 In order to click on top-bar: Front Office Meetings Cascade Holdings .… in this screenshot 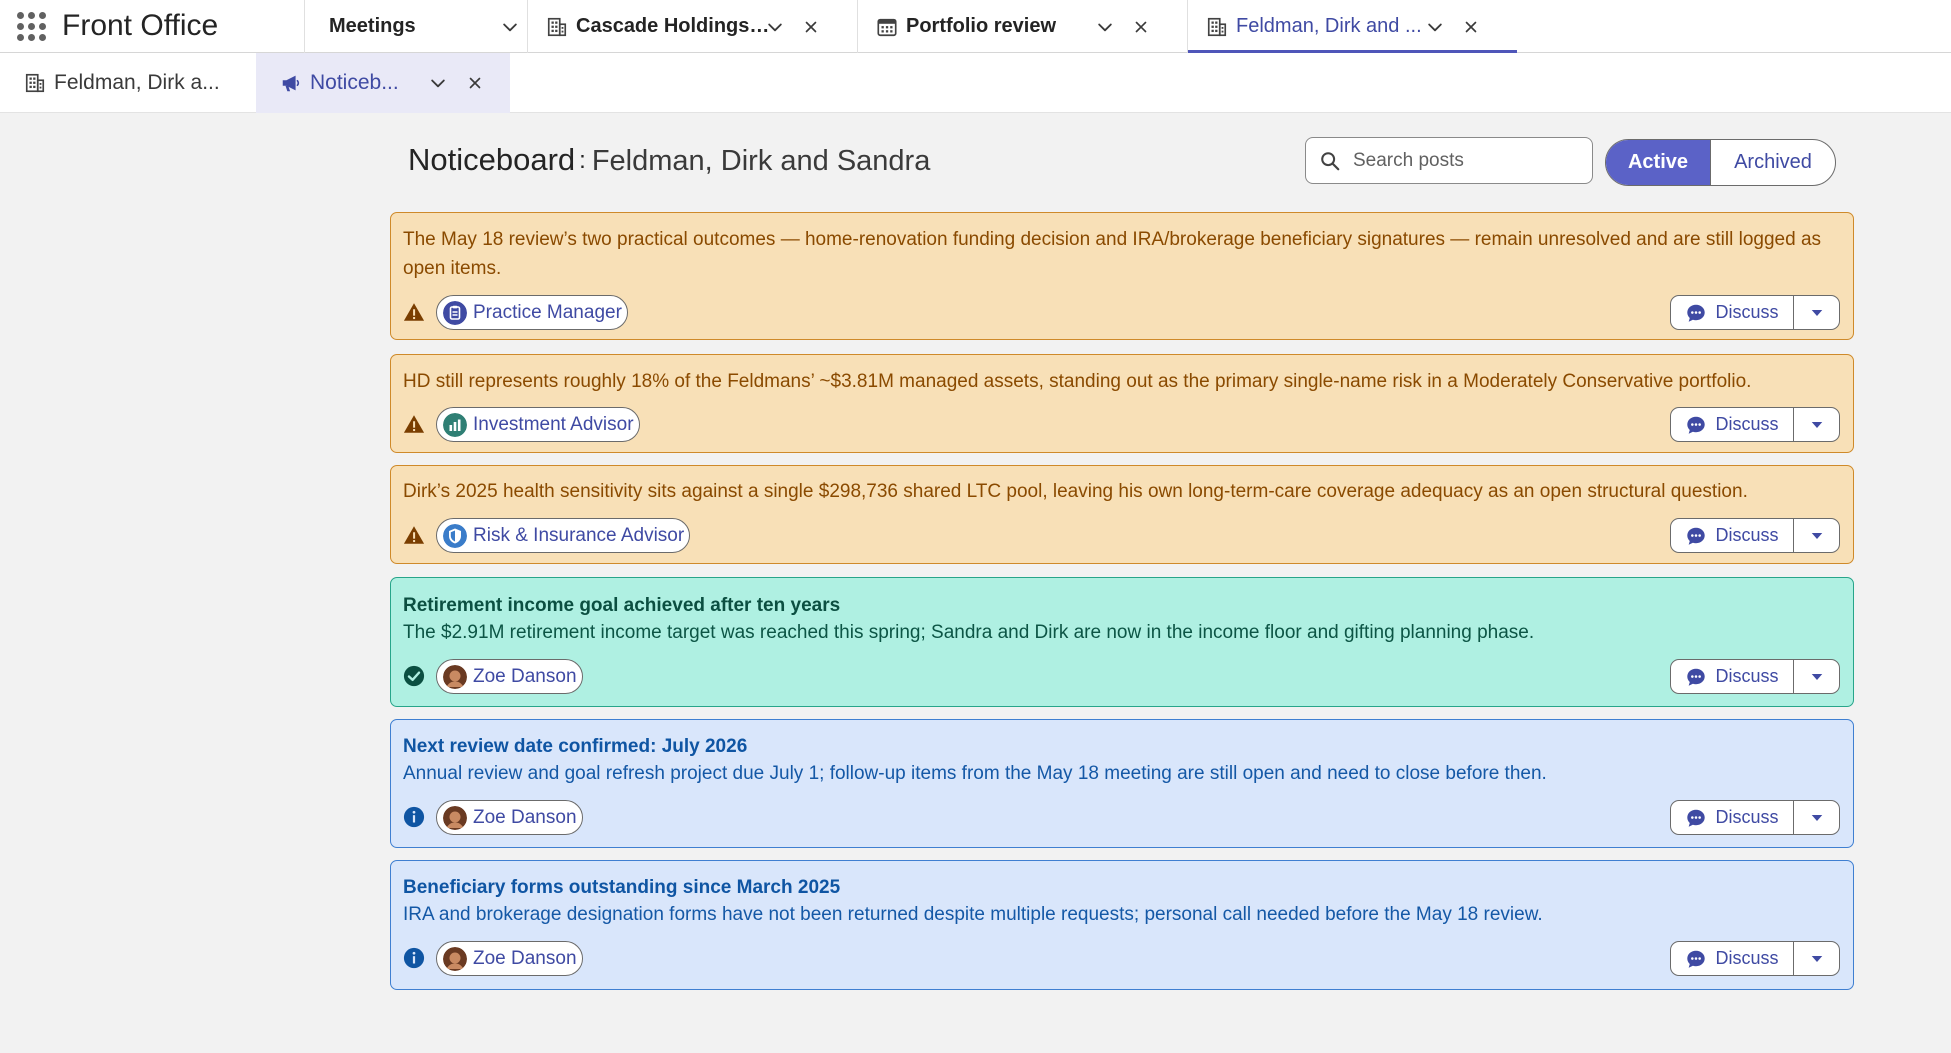, I will do `click(975, 26)`.